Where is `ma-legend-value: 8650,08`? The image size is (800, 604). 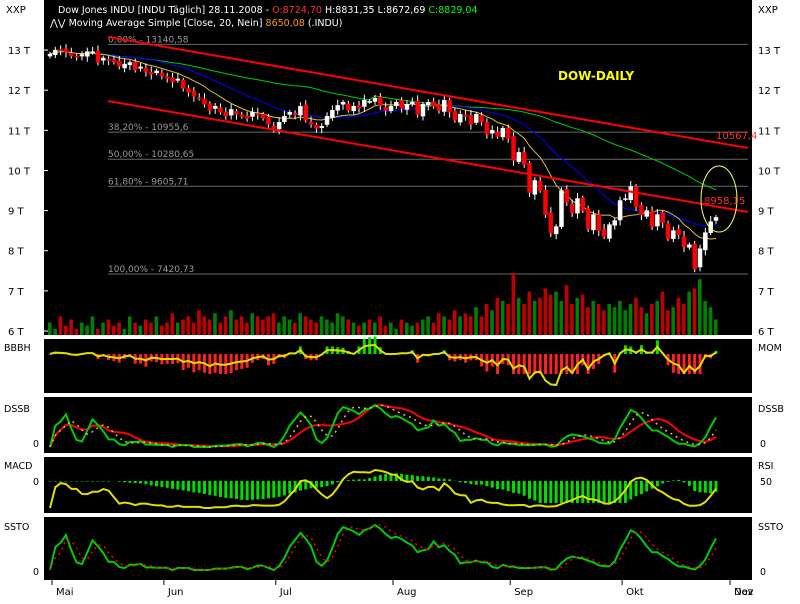 ma-legend-value: 8650,08 is located at coordinates (285, 23).